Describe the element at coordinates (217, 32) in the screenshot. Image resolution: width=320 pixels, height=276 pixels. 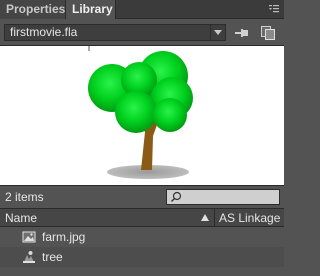
I see `chevron-down-icon` at that location.